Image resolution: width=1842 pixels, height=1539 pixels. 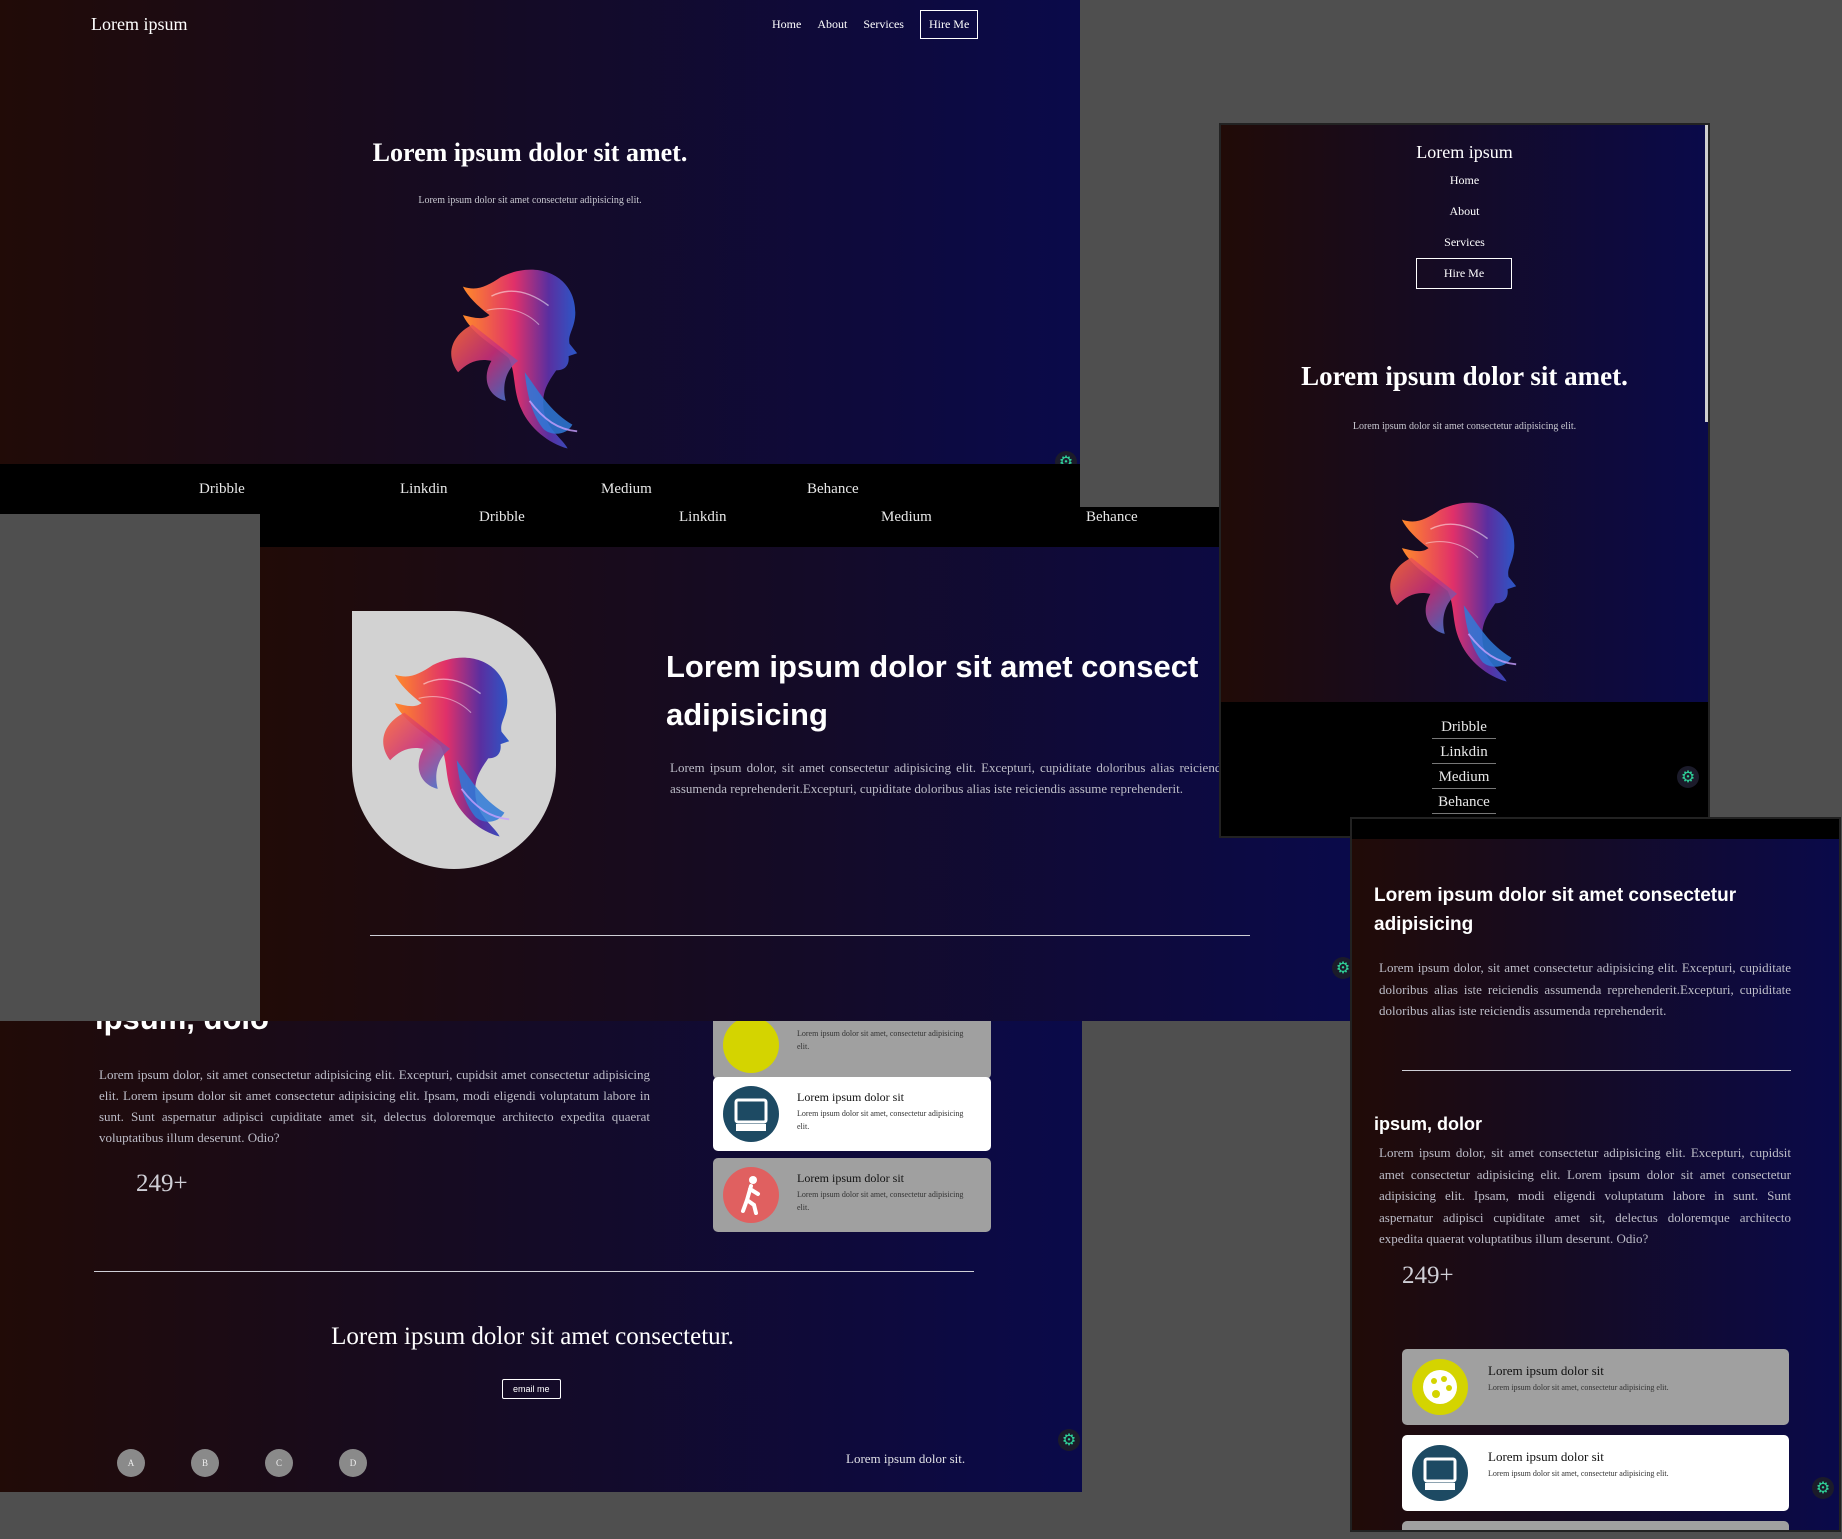 I want to click on email-me-button: email me, so click(x=531, y=1389).